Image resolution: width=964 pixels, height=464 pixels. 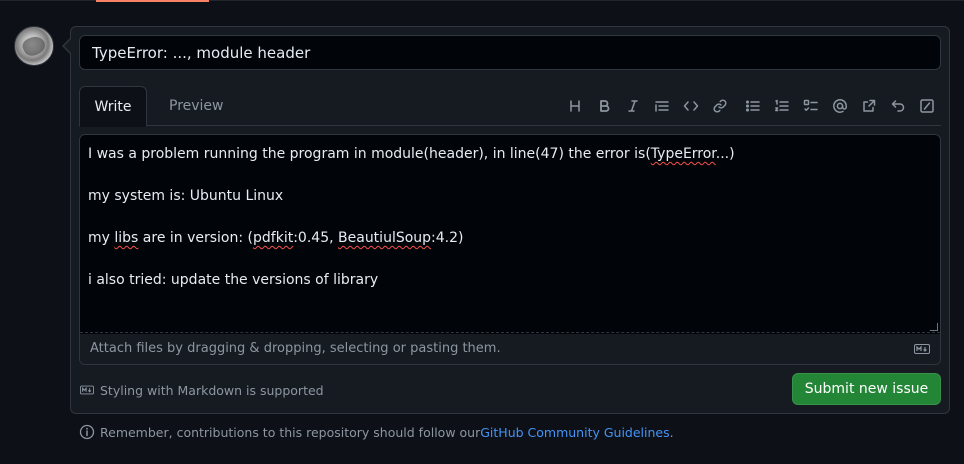 What do you see at coordinates (926, 106) in the screenshot?
I see `slash-commands-icon` at bounding box center [926, 106].